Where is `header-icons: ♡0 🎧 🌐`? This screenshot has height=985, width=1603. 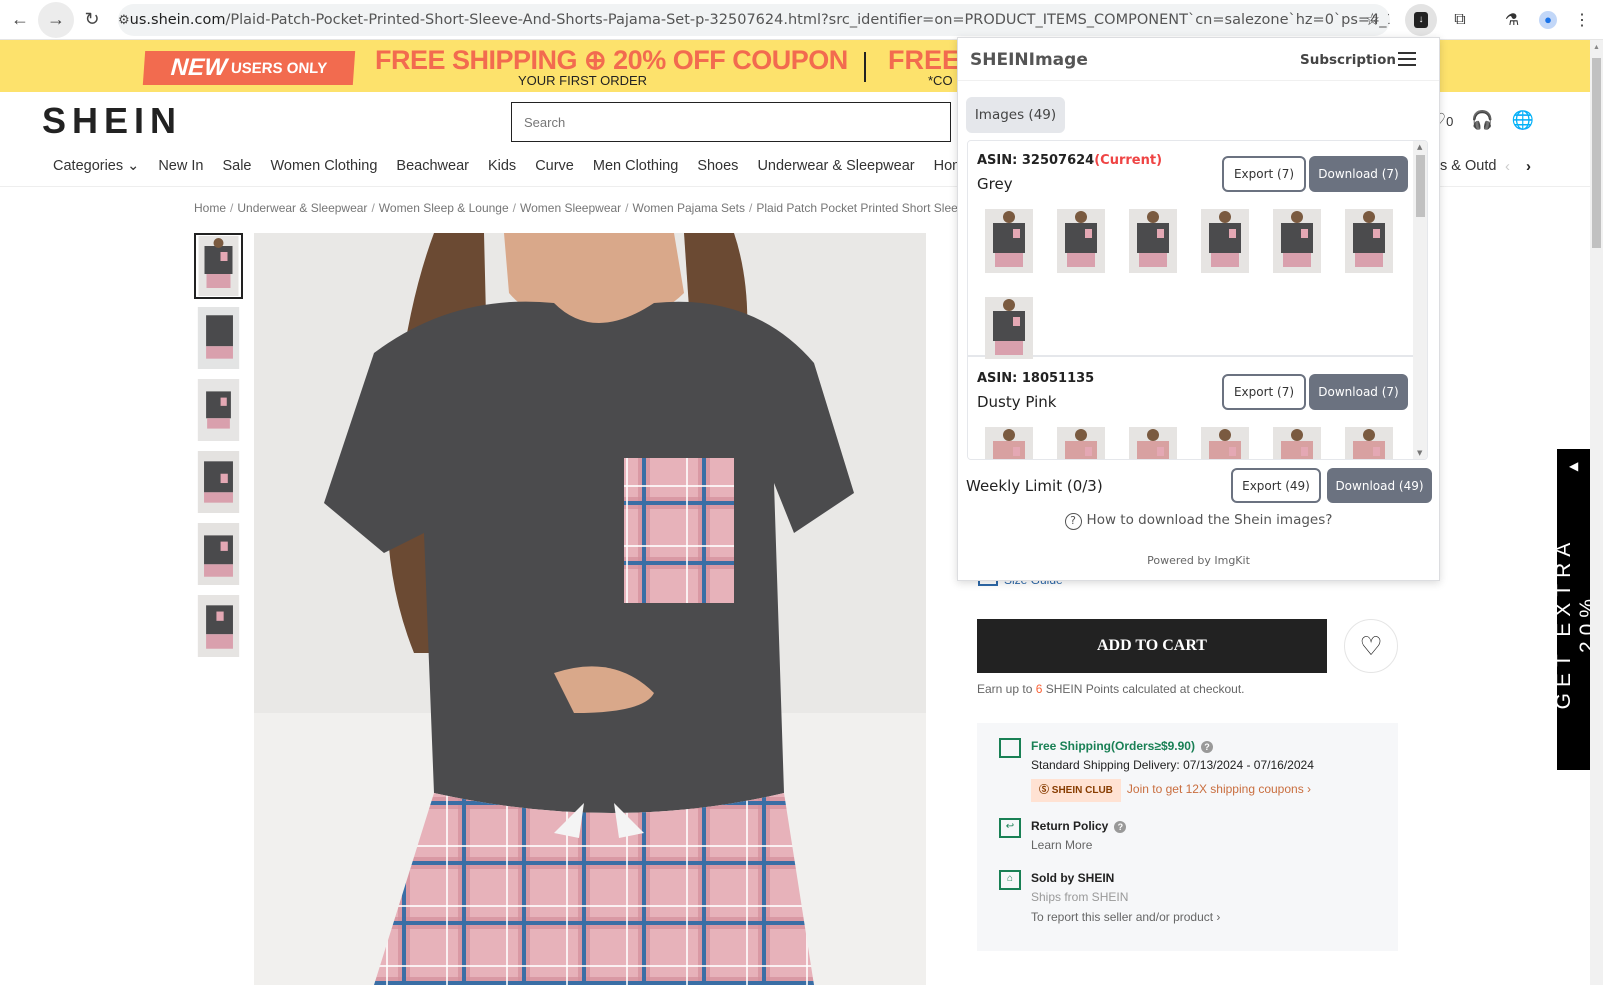 header-icons: ♡0 🎧 🌐 is located at coordinates (1482, 120).